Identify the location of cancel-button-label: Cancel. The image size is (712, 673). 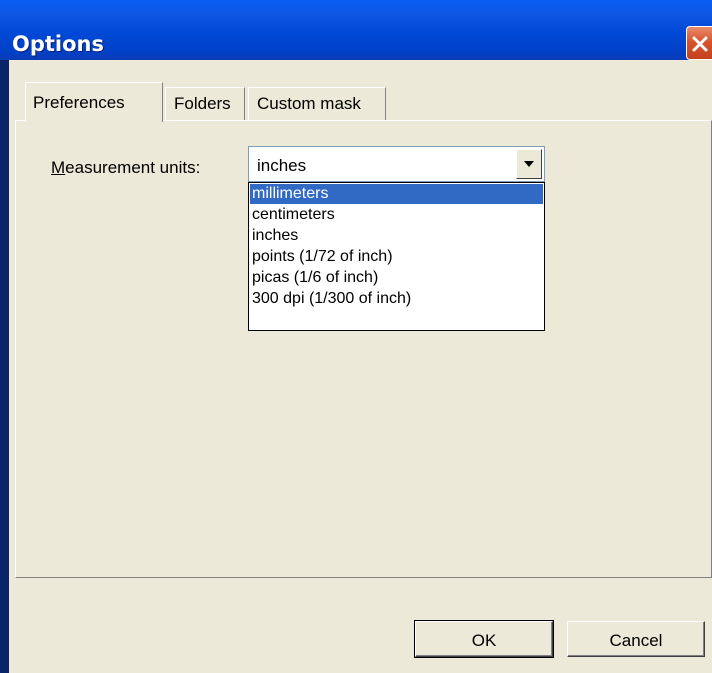
(636, 640).